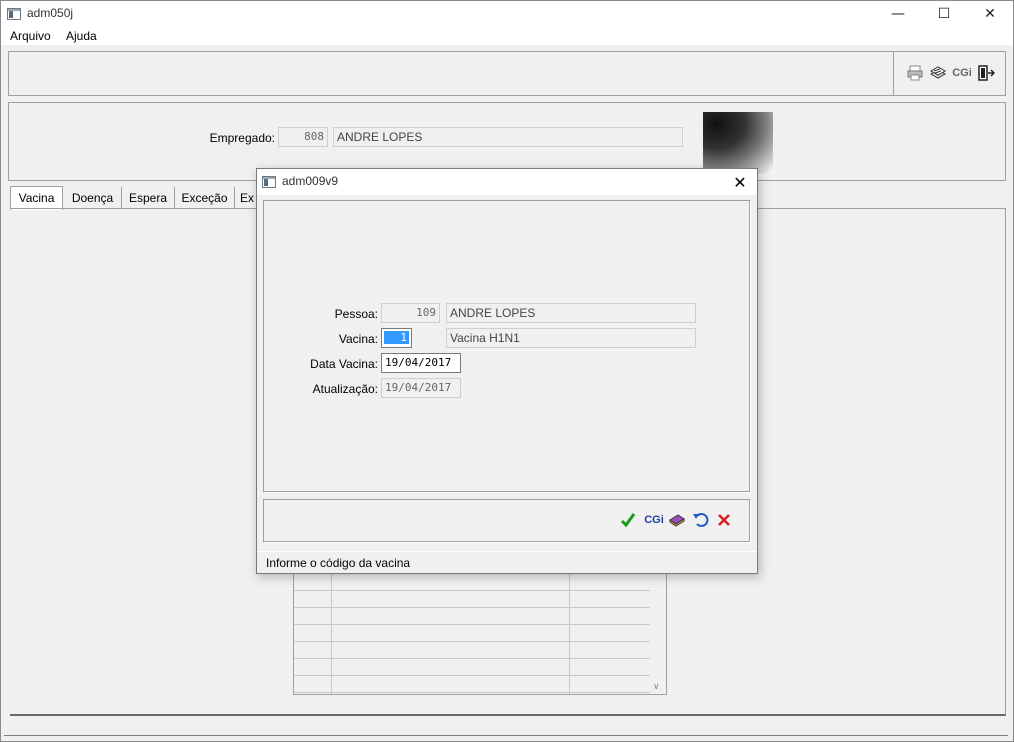 This screenshot has height=742, width=1014. I want to click on grid-scrollbar: ∨, so click(658, 634).